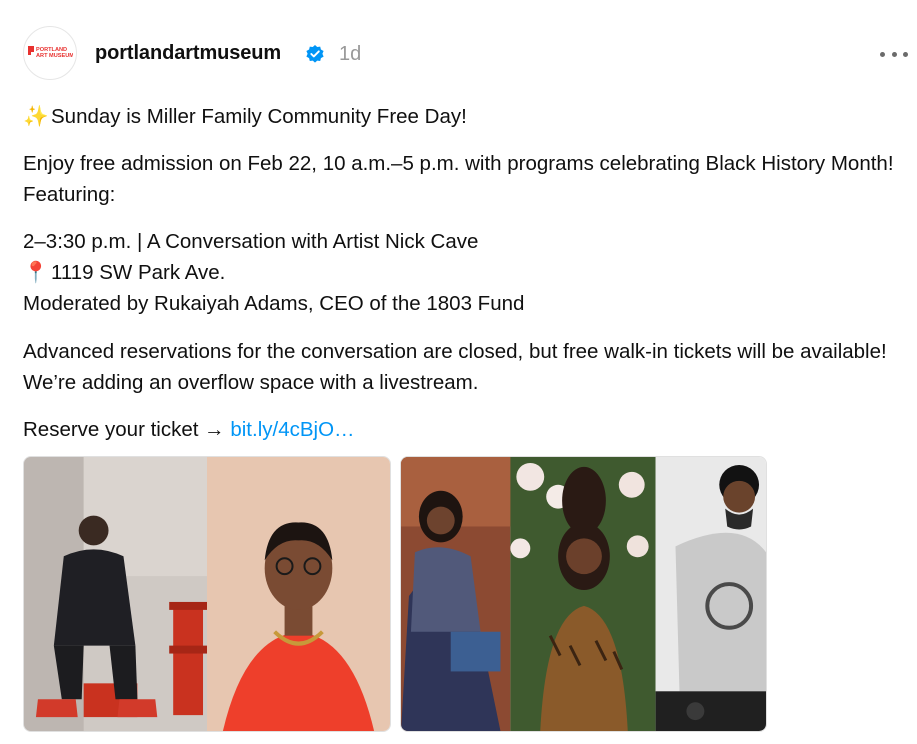  I want to click on reserve-label: Reserve your ticket →, so click(127, 429).